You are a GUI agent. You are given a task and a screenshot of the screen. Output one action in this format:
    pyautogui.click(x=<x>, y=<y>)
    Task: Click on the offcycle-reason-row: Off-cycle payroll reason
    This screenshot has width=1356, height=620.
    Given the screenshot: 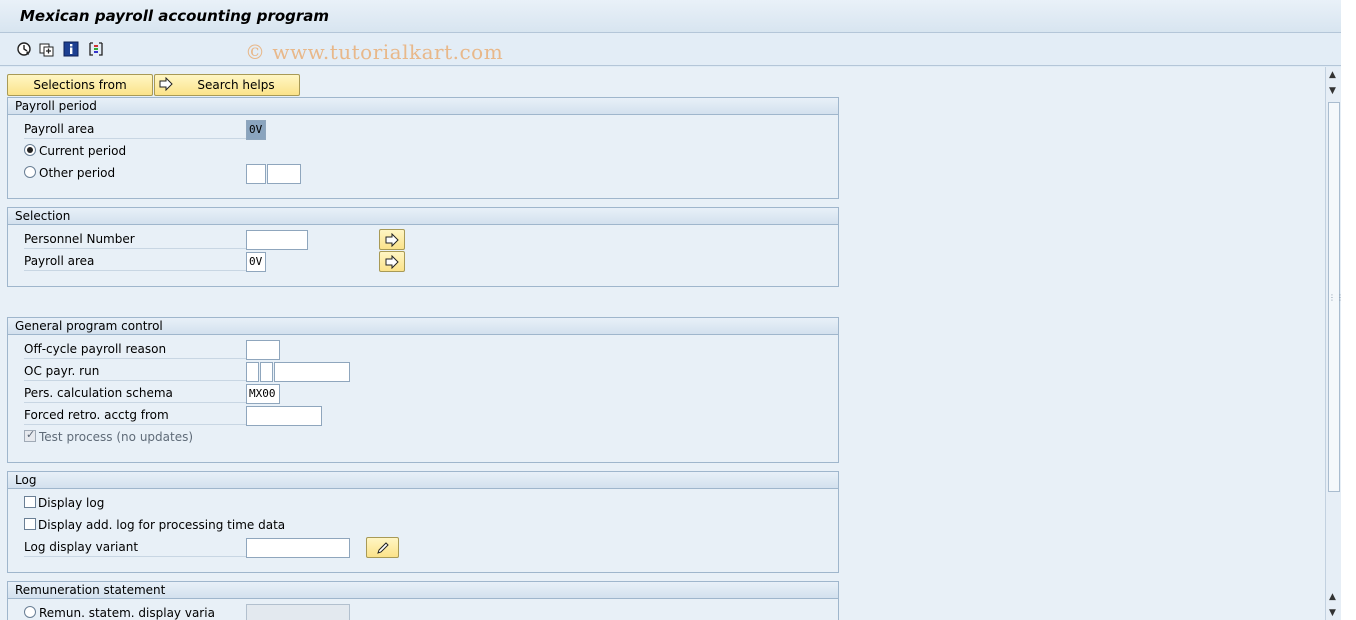 What is the action you would take?
    pyautogui.click(x=424, y=349)
    